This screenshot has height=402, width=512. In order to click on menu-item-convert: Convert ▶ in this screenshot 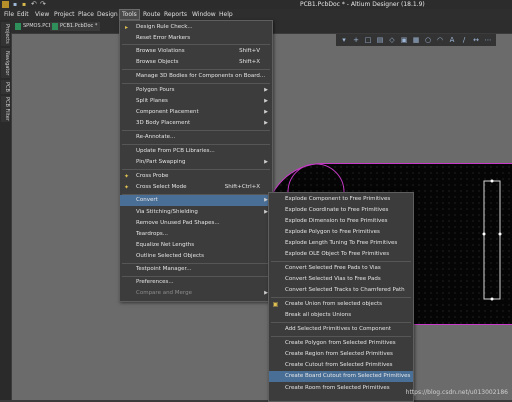, I will do `click(196, 200)`.